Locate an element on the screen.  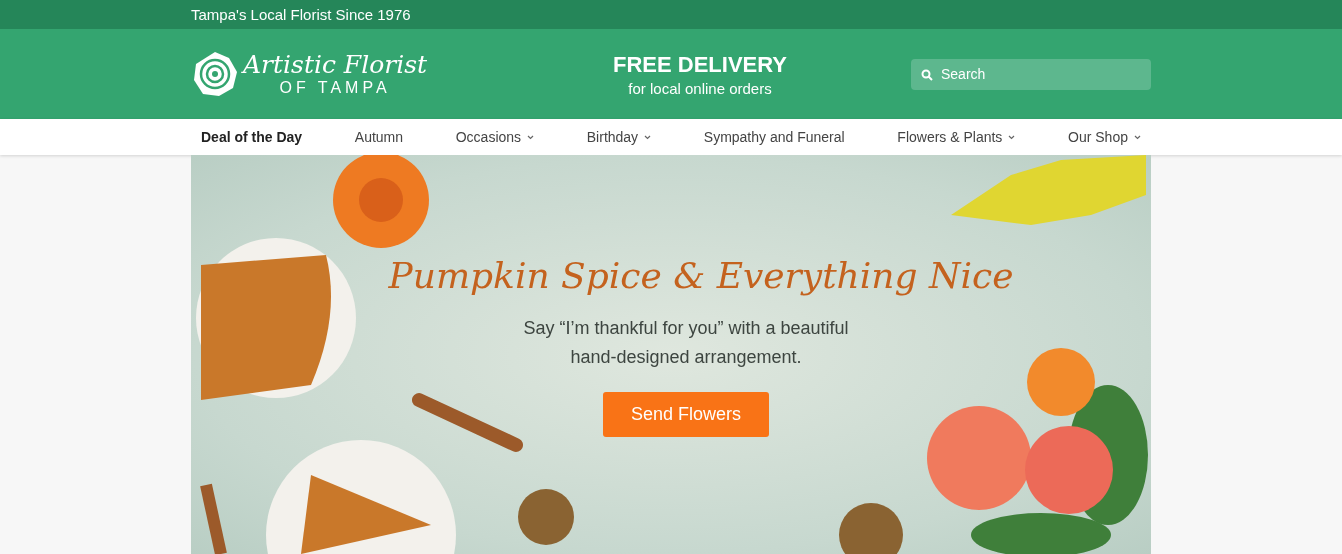
promo-subtitle: for local online orders is located at coordinates (700, 88).